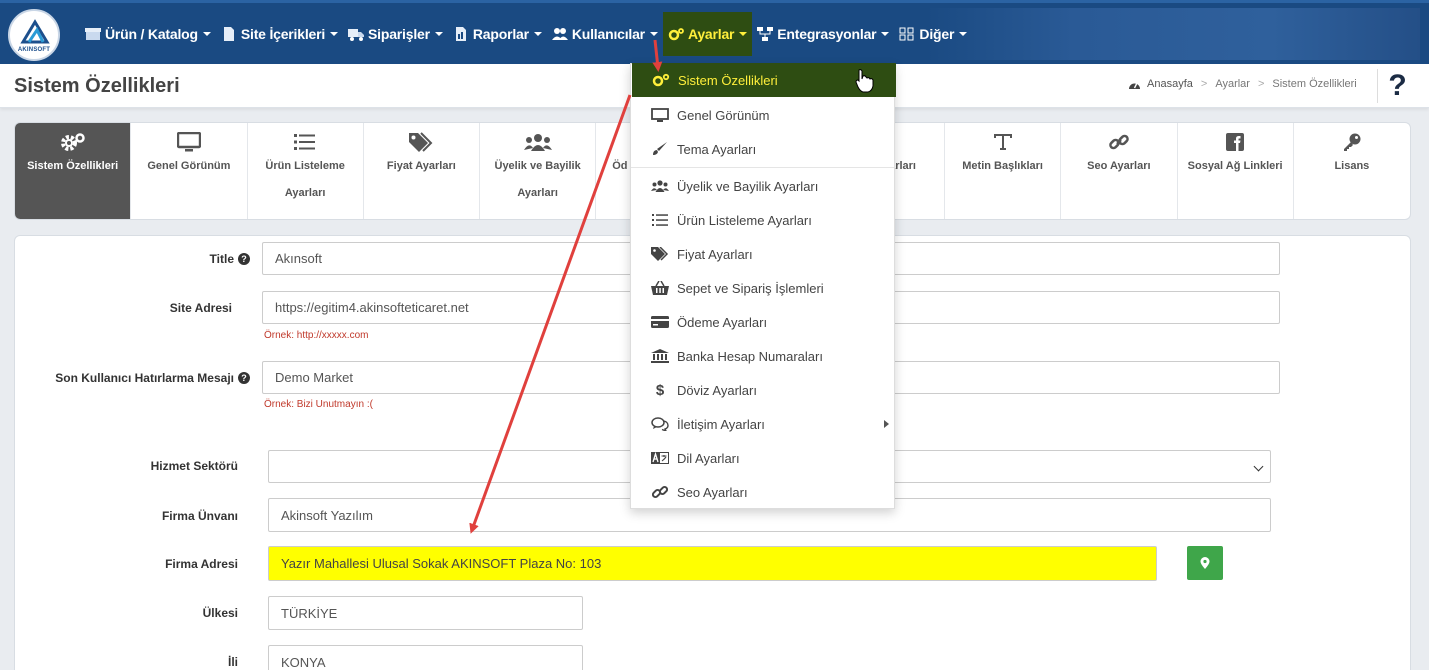 Image resolution: width=1429 pixels, height=670 pixels. What do you see at coordinates (314, 377) in the screenshot?
I see `reminder-input-value: Demo Market` at bounding box center [314, 377].